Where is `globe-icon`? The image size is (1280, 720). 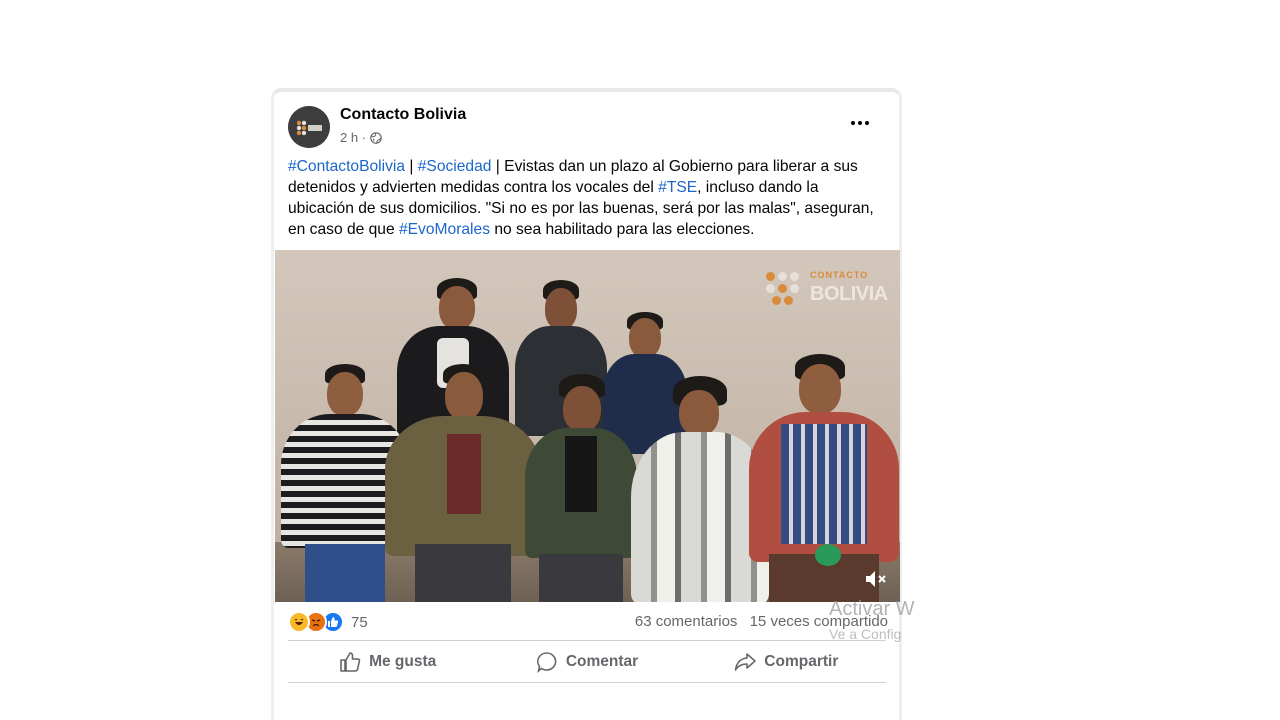 globe-icon is located at coordinates (376, 137).